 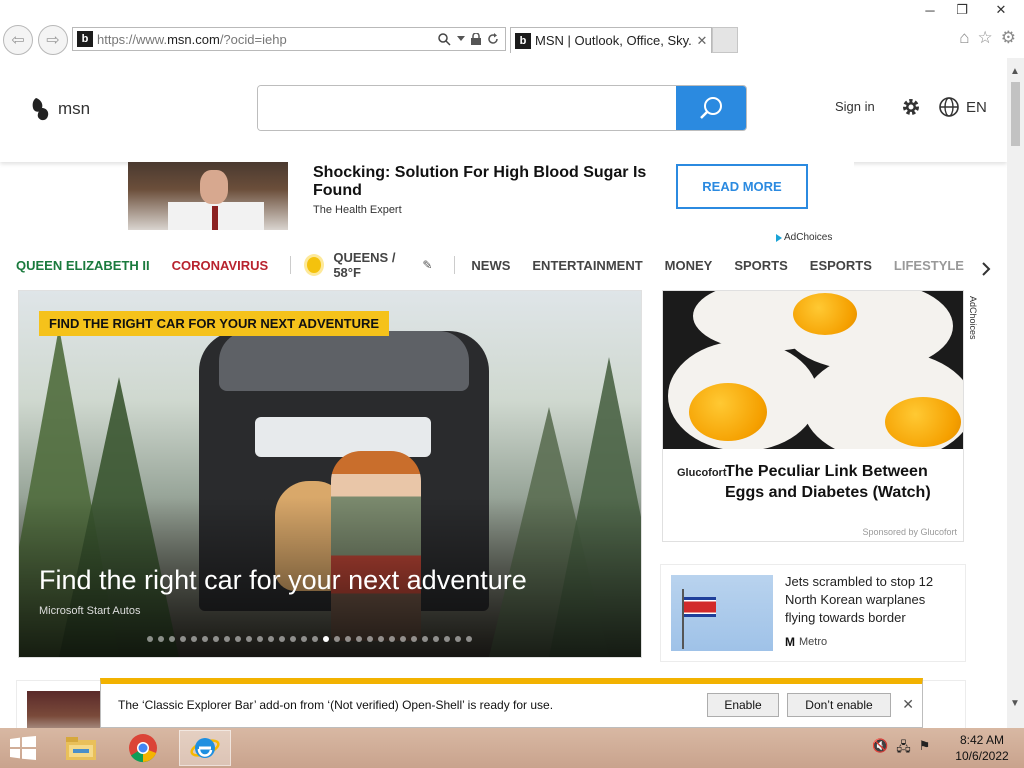 I want to click on windows-start-icon, so click(x=23, y=748).